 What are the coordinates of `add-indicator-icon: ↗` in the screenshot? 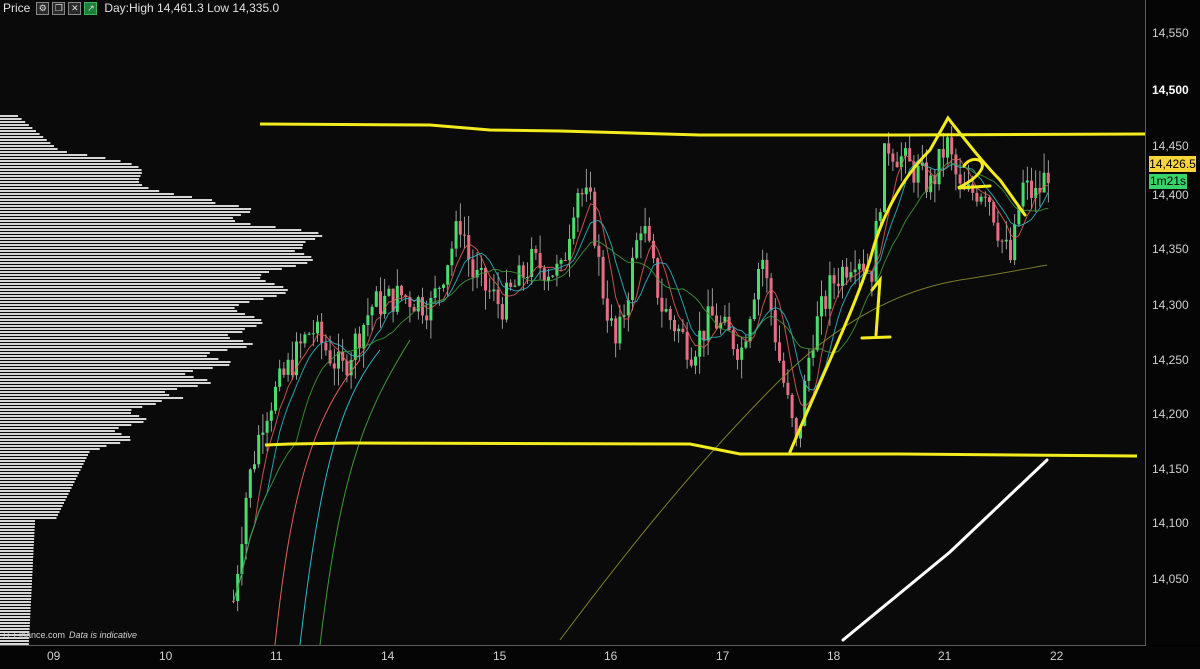 It's located at (91, 8).